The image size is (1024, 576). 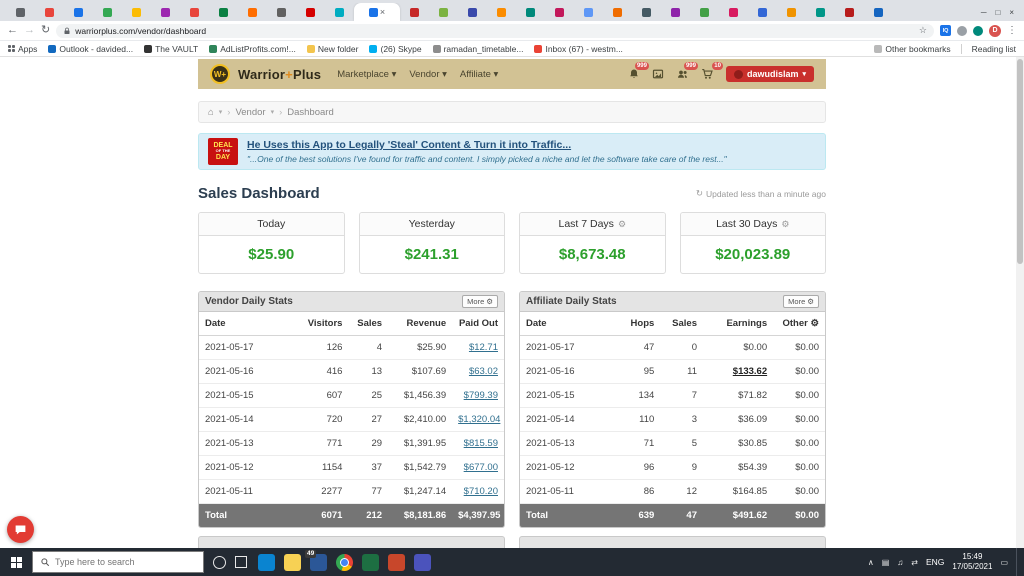 I want to click on browser-menu-icon: ⋮, so click(x=1012, y=30).